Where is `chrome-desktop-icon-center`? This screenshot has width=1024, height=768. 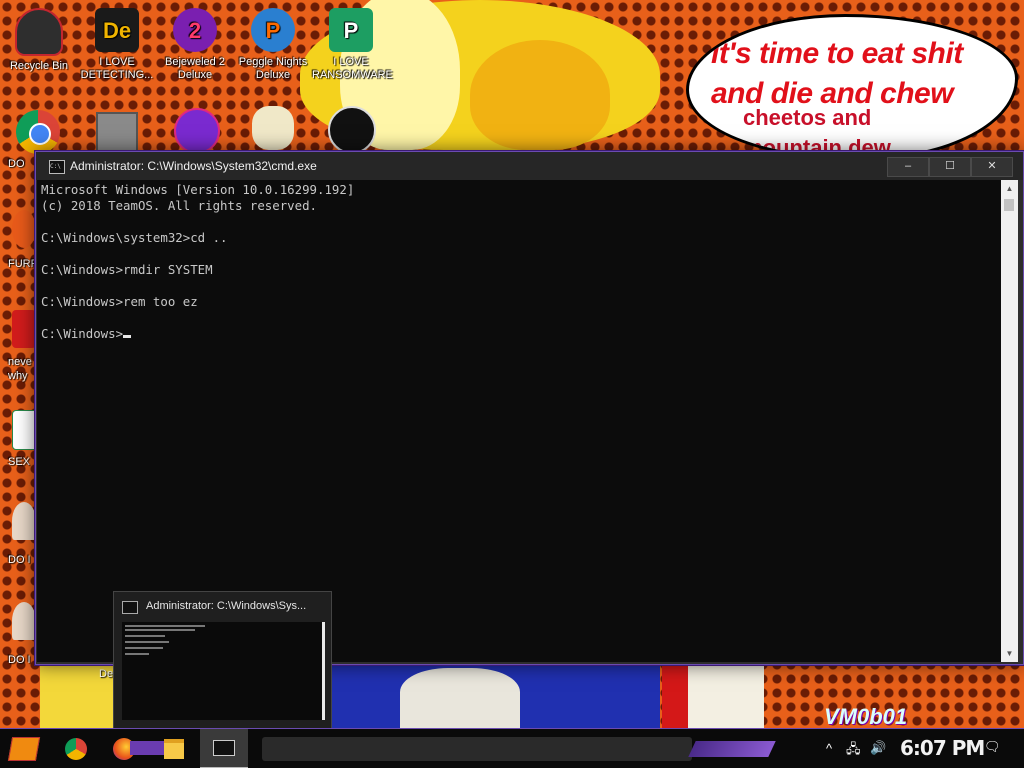
chrome-desktop-icon-center is located at coordinates (40, 134).